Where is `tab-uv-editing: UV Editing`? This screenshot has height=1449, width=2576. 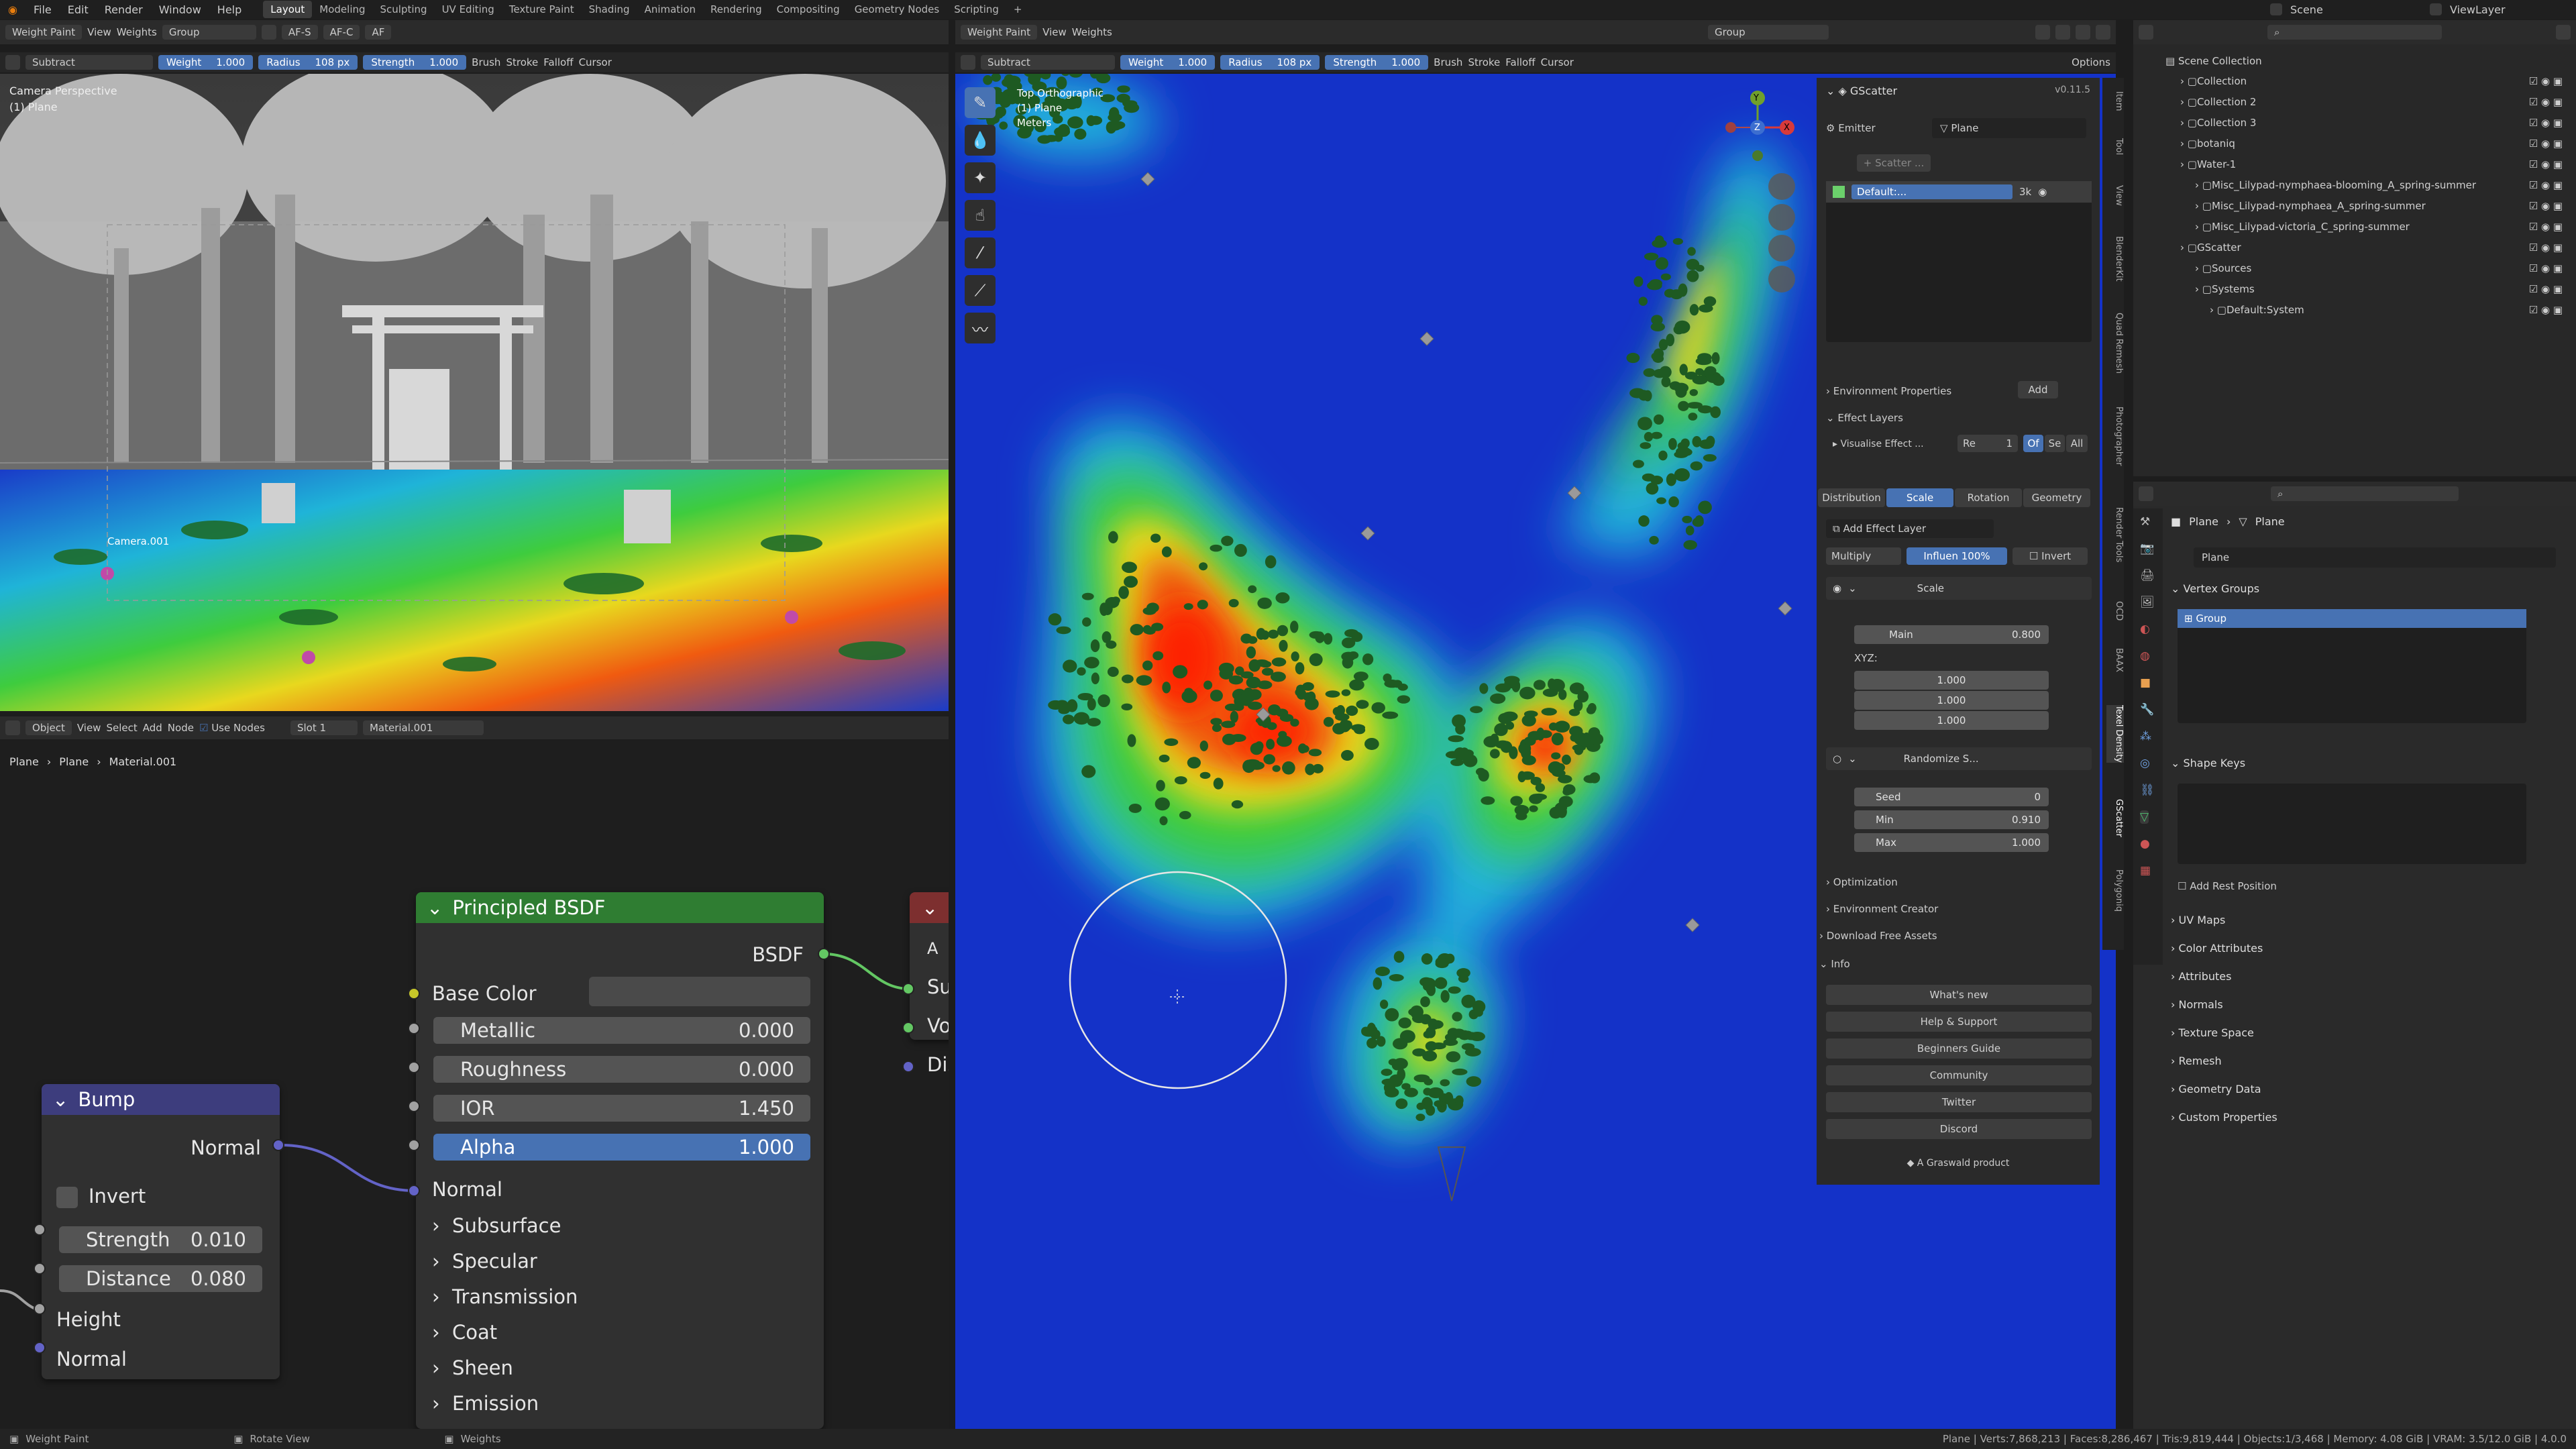
tab-uv-editing: UV Editing is located at coordinates (468, 9).